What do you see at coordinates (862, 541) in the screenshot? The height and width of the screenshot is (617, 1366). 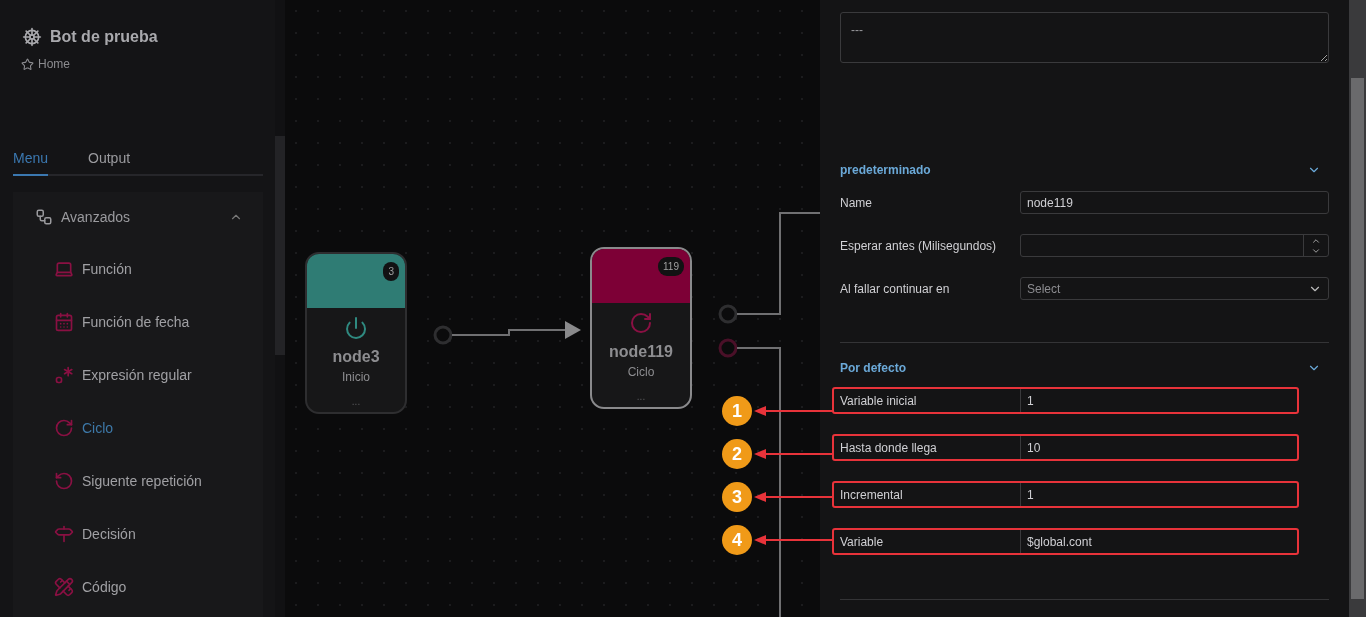 I see `field-label: Variable` at bounding box center [862, 541].